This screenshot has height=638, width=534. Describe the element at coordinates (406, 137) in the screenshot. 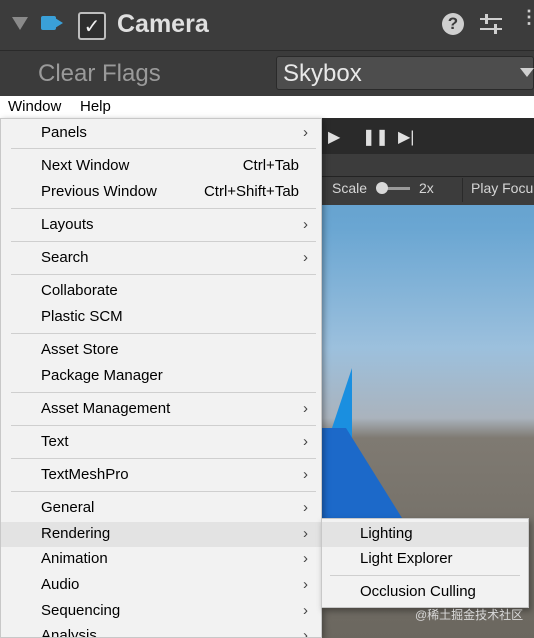

I see `step-icon: ▶|` at that location.